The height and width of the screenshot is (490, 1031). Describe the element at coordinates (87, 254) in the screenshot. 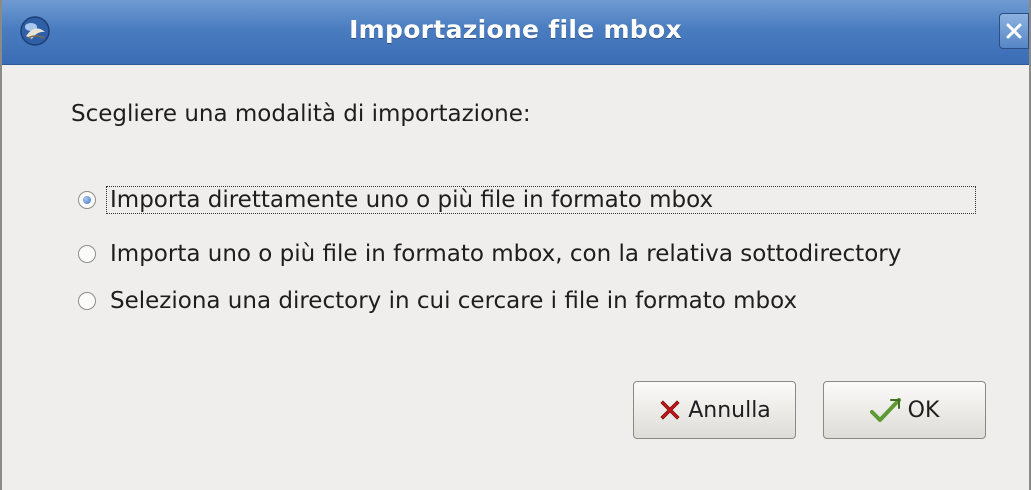

I see `radio-import-with-subdirectory` at that location.